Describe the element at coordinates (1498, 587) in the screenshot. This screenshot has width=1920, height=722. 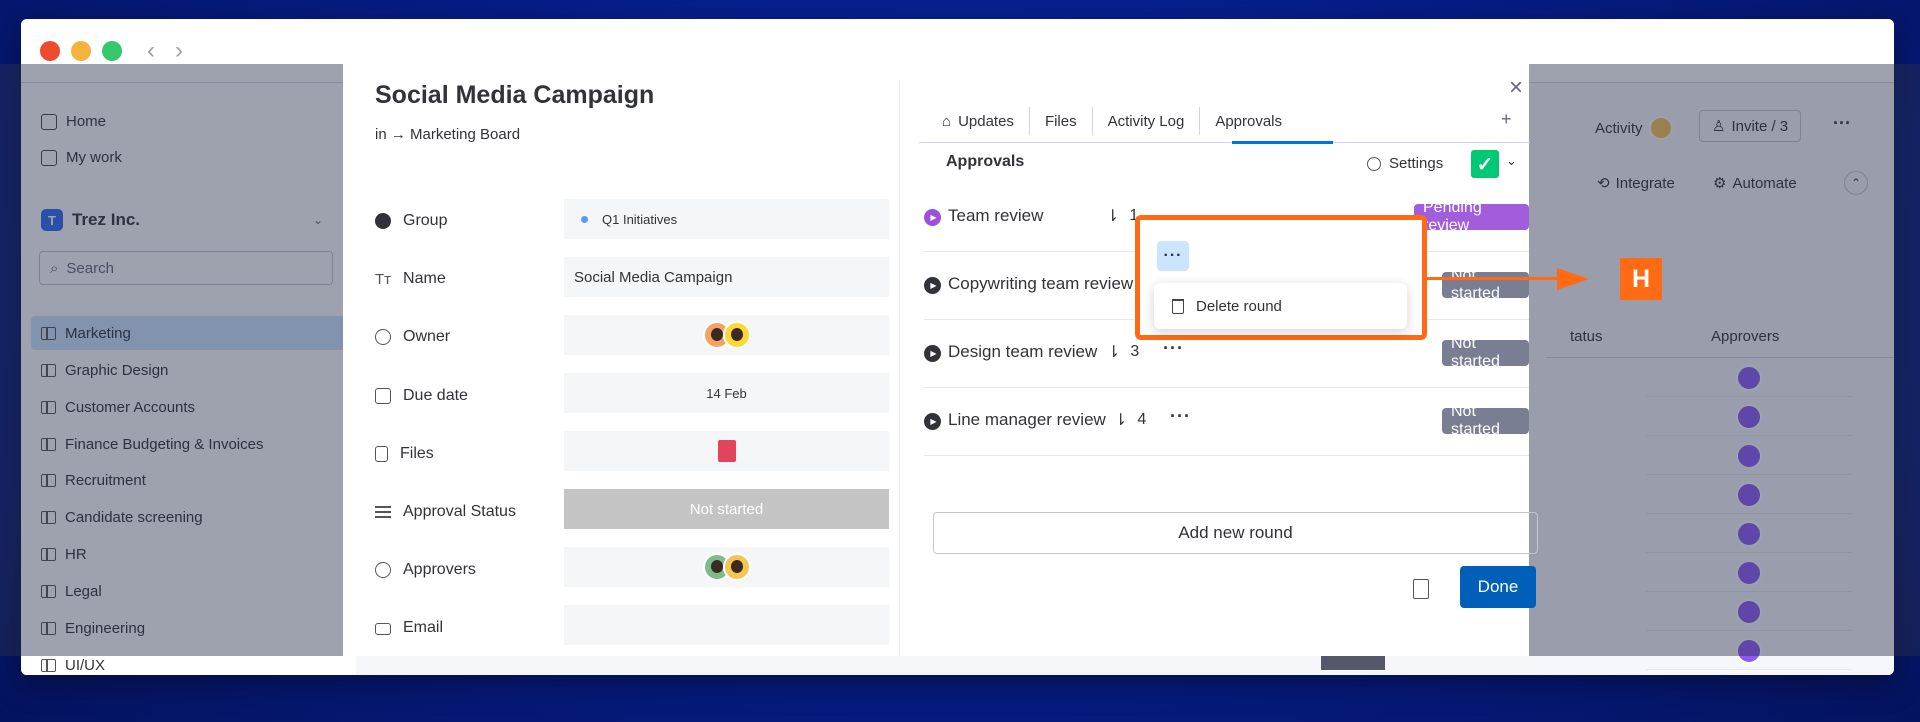
I see `done-button: Done` at that location.